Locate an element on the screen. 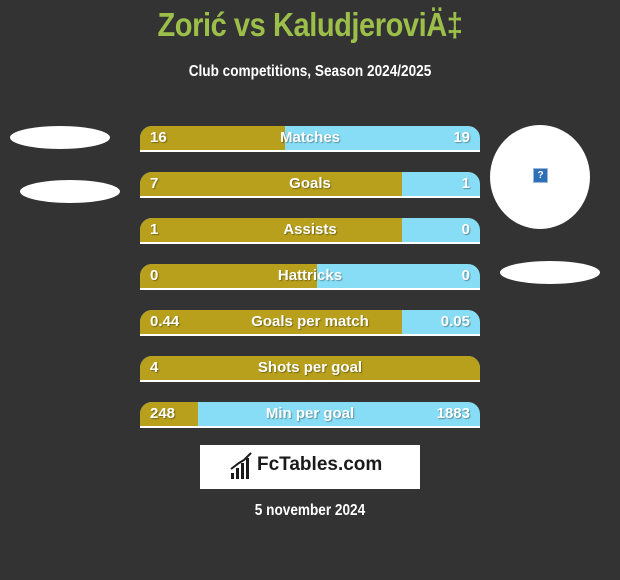  stat-bar-shots-per-goal: Shots per goal 4 is located at coordinates (310, 369).